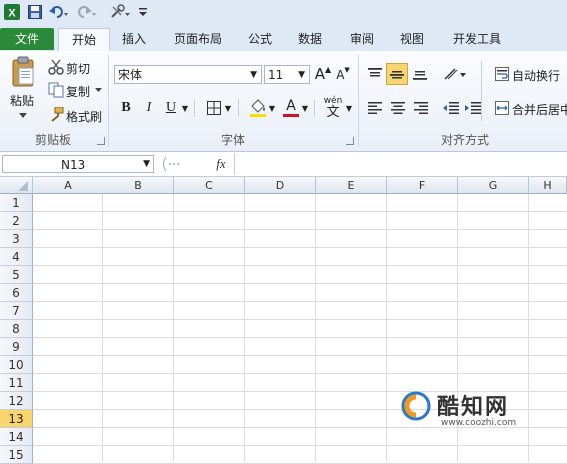  I want to click on formula-input, so click(400, 164).